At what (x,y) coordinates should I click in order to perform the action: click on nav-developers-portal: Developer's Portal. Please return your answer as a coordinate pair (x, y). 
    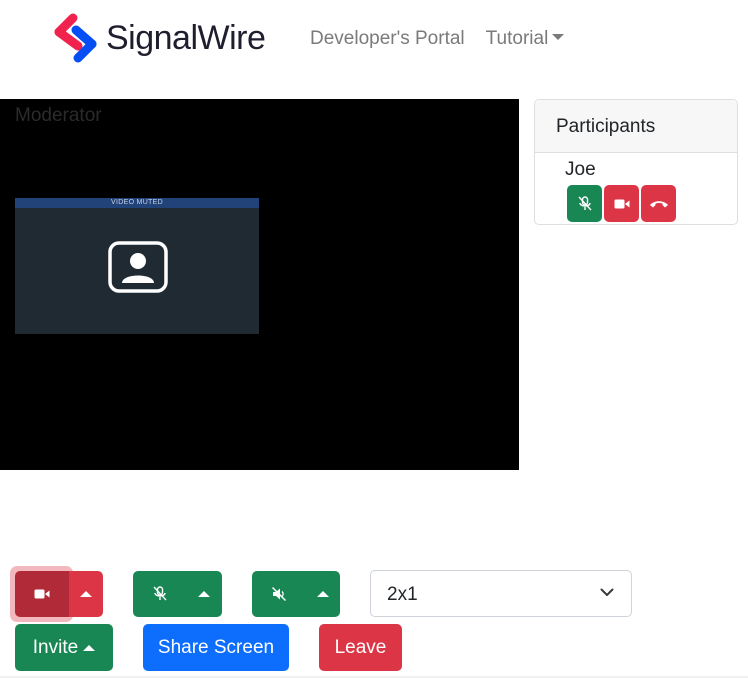
    Looking at the image, I should click on (387, 39).